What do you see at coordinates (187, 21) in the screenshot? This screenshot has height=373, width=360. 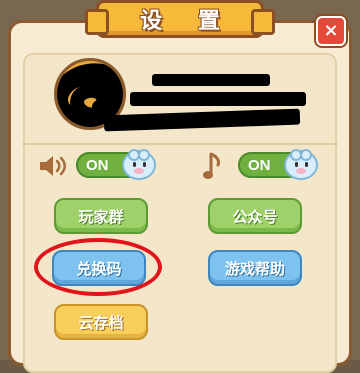 I see `page-title: 设 置` at bounding box center [187, 21].